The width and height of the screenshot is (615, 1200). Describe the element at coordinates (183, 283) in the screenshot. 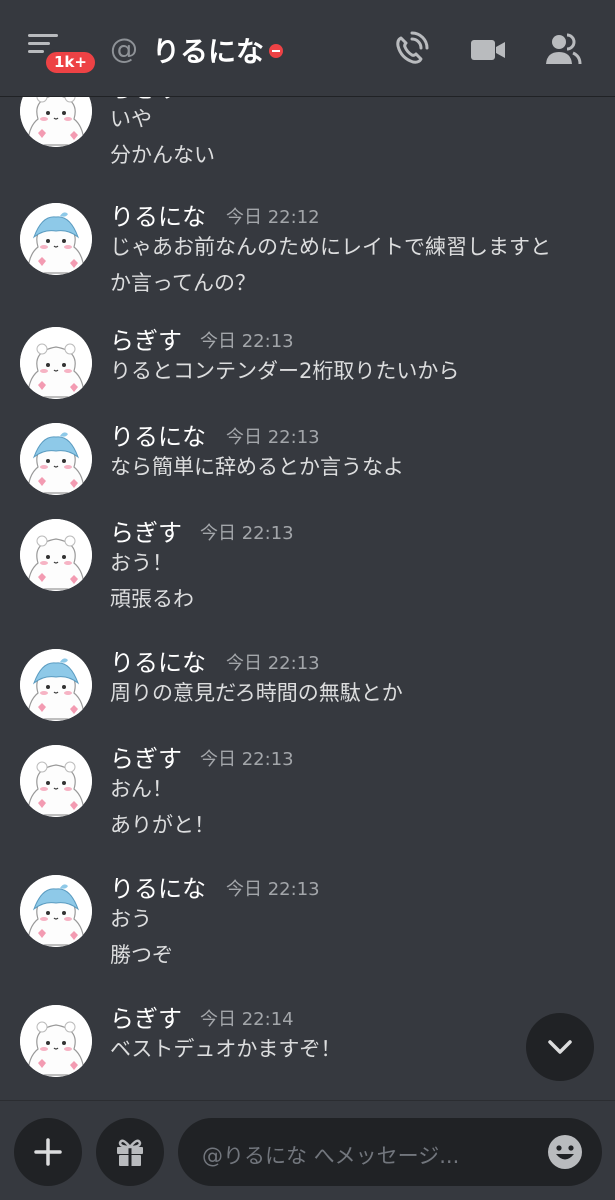

I see `message-text: か言ってんの？` at that location.